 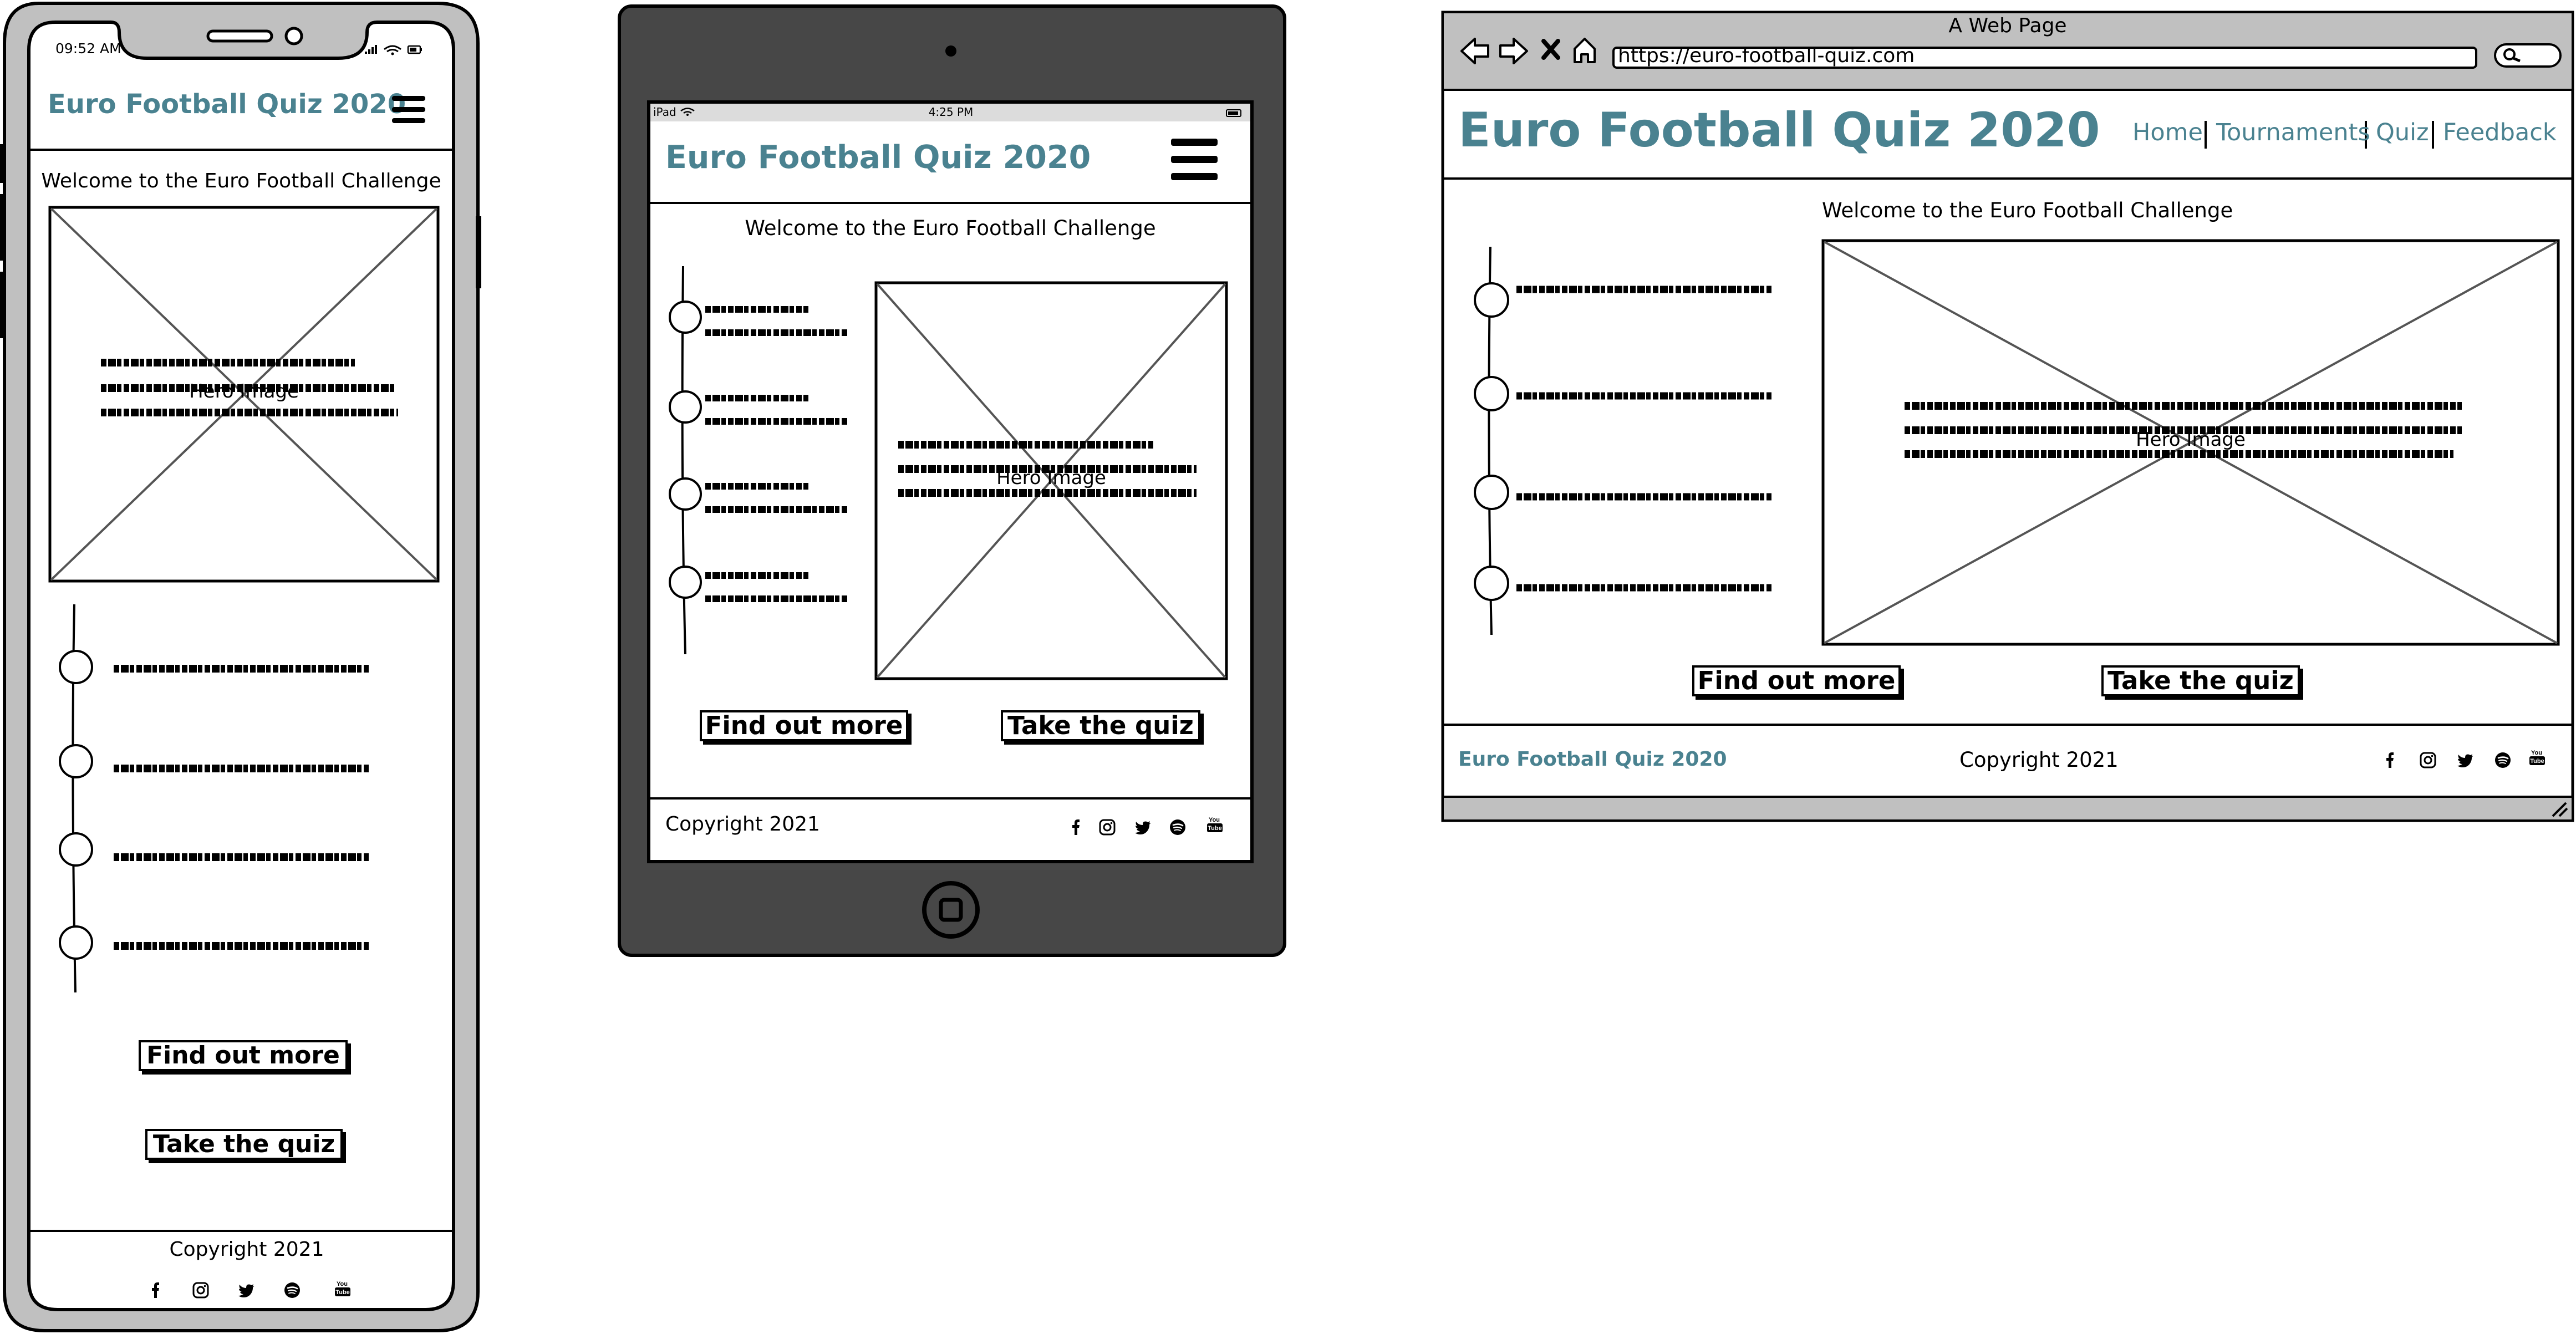 What do you see at coordinates (664, 112) in the screenshot?
I see `tablet-status-device: iPad` at bounding box center [664, 112].